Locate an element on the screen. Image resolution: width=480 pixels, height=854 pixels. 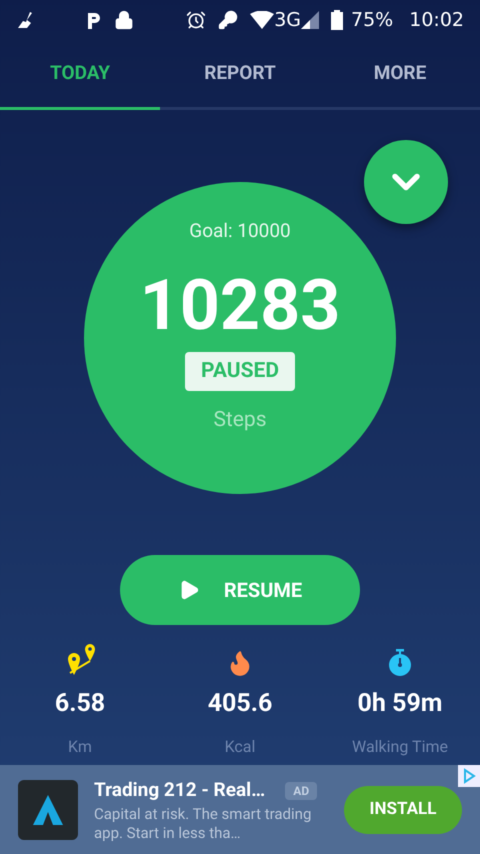
steps-label: Steps is located at coordinates (240, 420).